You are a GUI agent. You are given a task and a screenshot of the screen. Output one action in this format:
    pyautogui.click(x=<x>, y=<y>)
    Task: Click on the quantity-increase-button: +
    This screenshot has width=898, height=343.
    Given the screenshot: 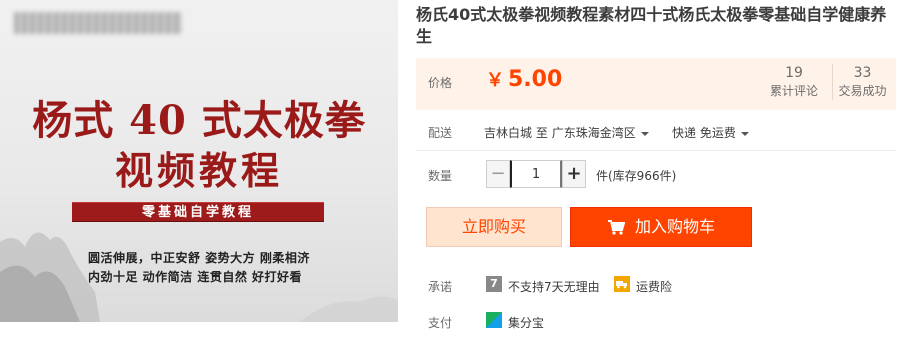 What is the action you would take?
    pyautogui.click(x=574, y=174)
    